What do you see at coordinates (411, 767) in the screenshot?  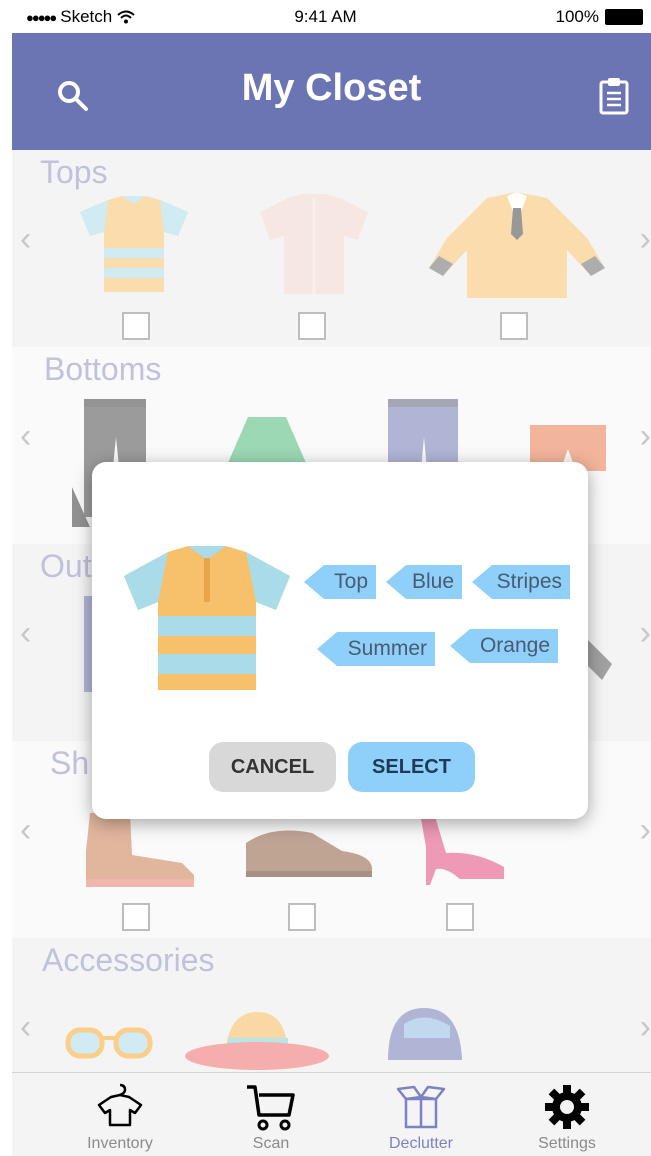 I see `select-button: SELECT` at bounding box center [411, 767].